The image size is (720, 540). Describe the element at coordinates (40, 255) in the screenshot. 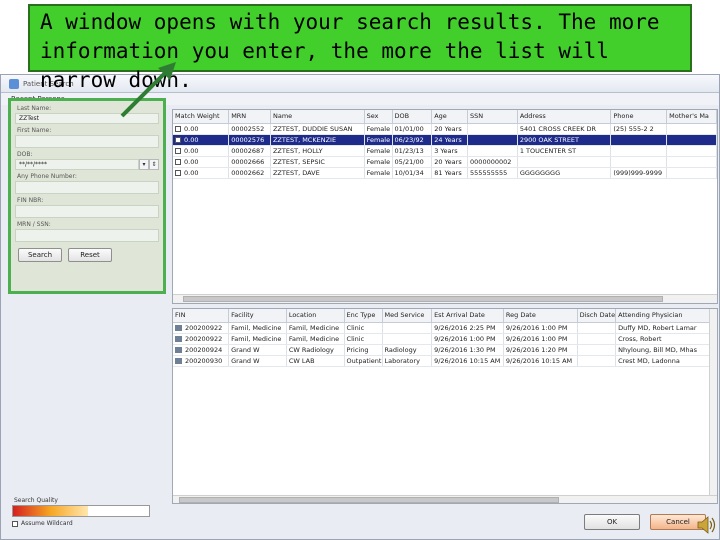

I see `search-button: Search` at that location.